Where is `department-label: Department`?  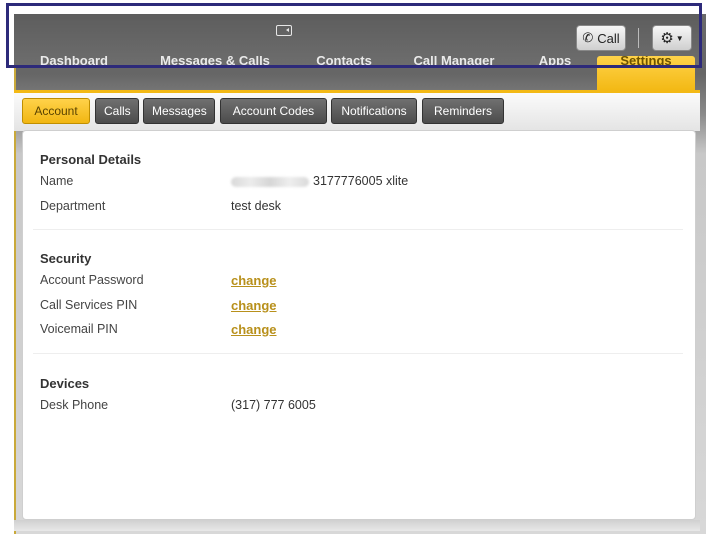
department-label: Department is located at coordinates (73, 206).